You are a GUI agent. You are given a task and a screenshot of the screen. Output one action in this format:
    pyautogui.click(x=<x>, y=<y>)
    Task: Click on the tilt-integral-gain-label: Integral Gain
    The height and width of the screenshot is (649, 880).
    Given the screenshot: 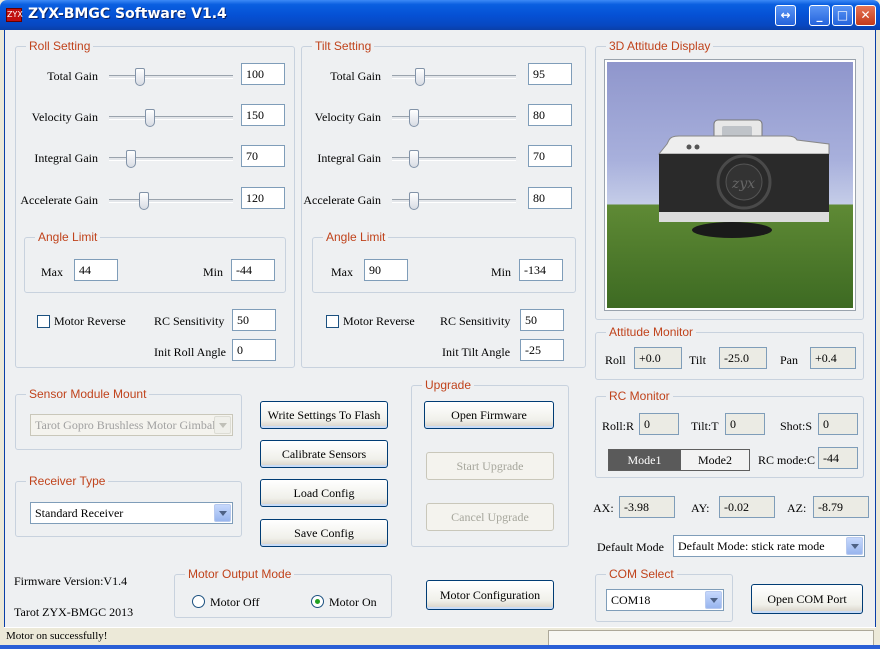 What is the action you would take?
    pyautogui.click(x=349, y=158)
    